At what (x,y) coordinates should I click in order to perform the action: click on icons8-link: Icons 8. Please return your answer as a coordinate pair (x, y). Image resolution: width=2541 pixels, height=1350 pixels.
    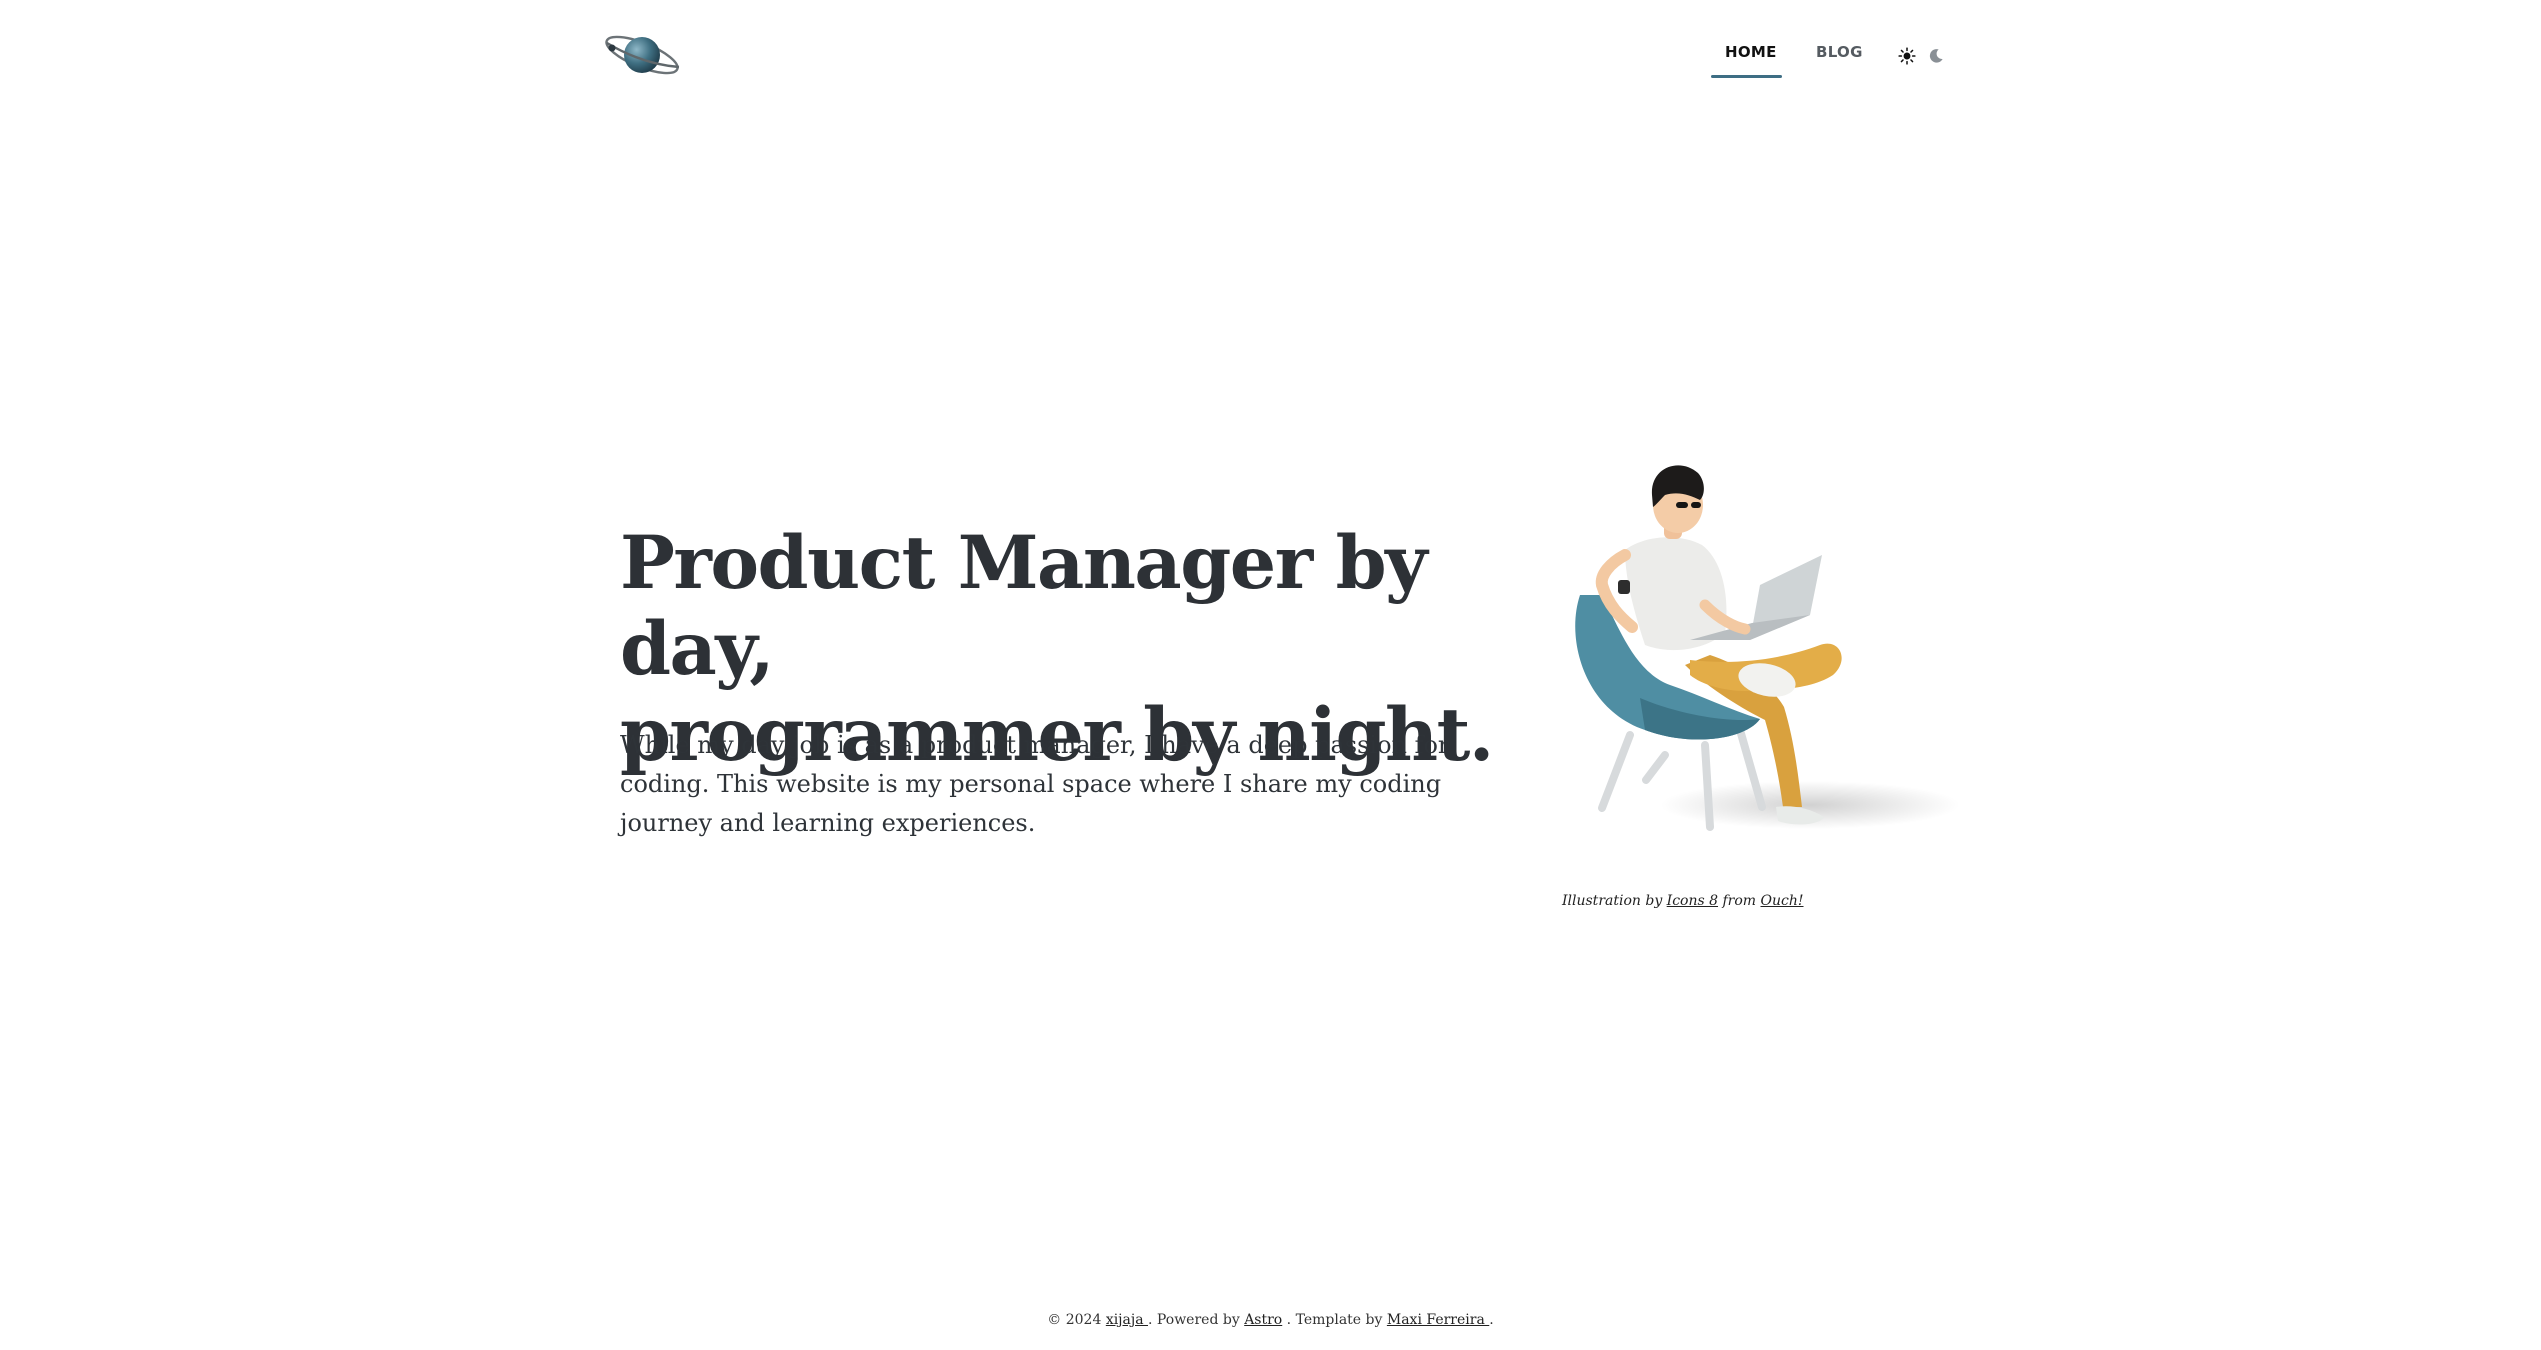
    Looking at the image, I should click on (1692, 901).